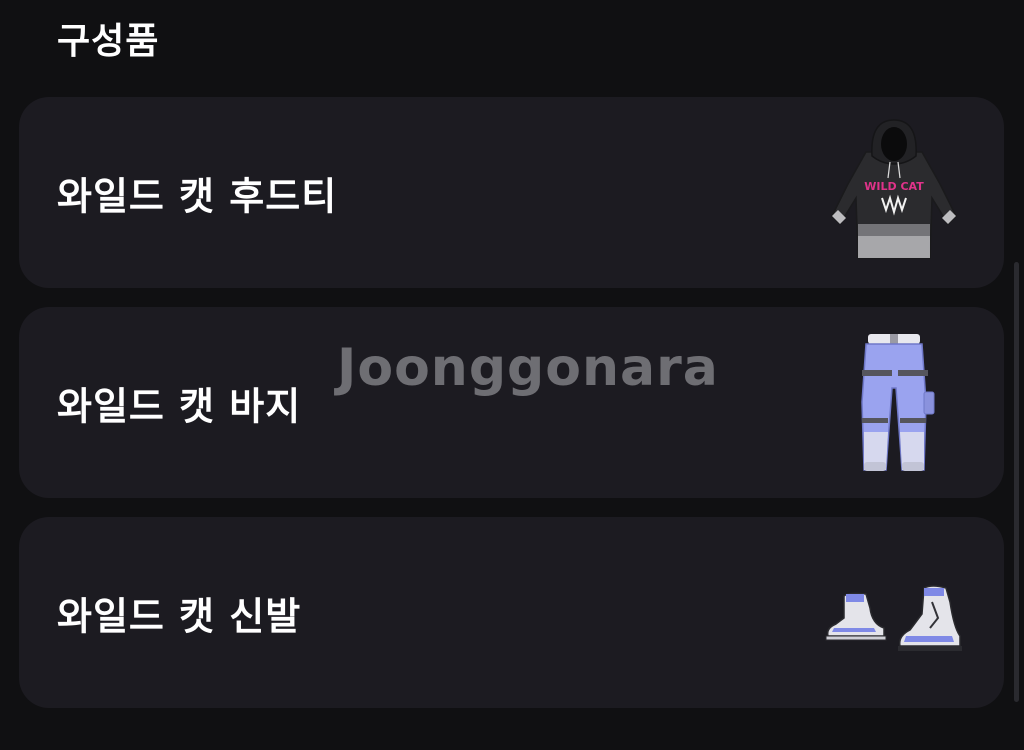  I want to click on section-title: 구성품, so click(108, 41).